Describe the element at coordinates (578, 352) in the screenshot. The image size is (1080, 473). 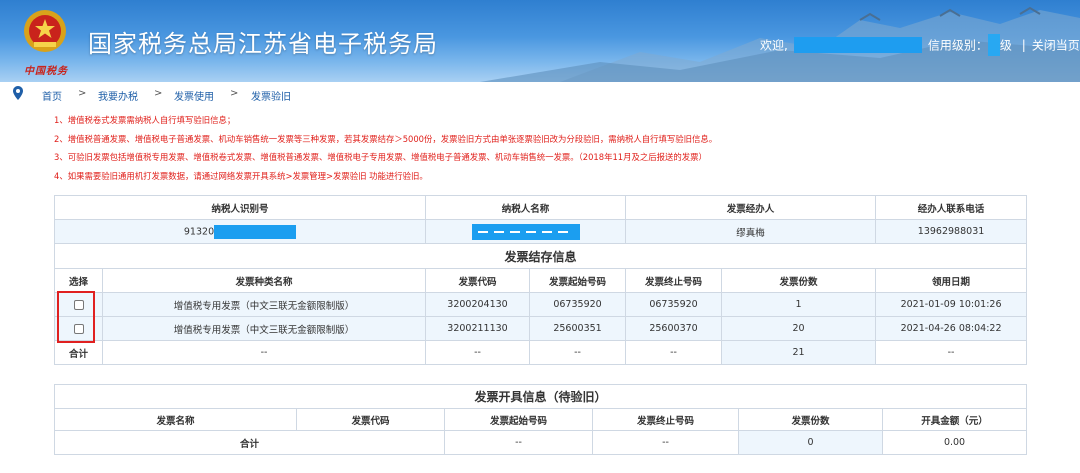
I see `total-start: --` at that location.